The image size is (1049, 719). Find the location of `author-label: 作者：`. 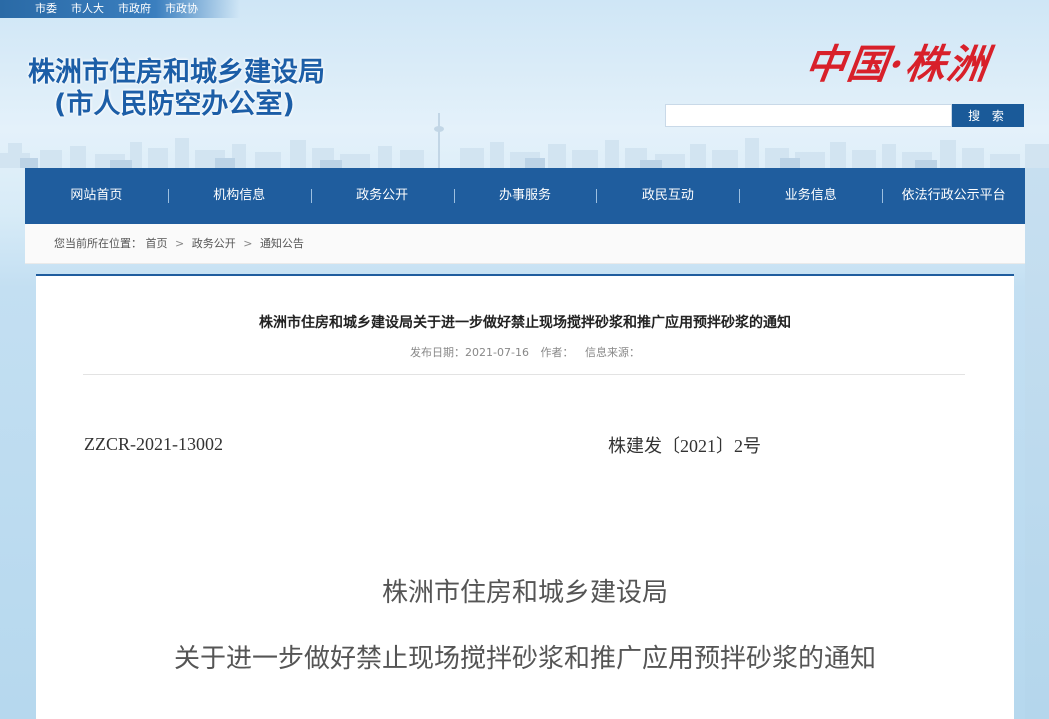

author-label: 作者： is located at coordinates (557, 352).